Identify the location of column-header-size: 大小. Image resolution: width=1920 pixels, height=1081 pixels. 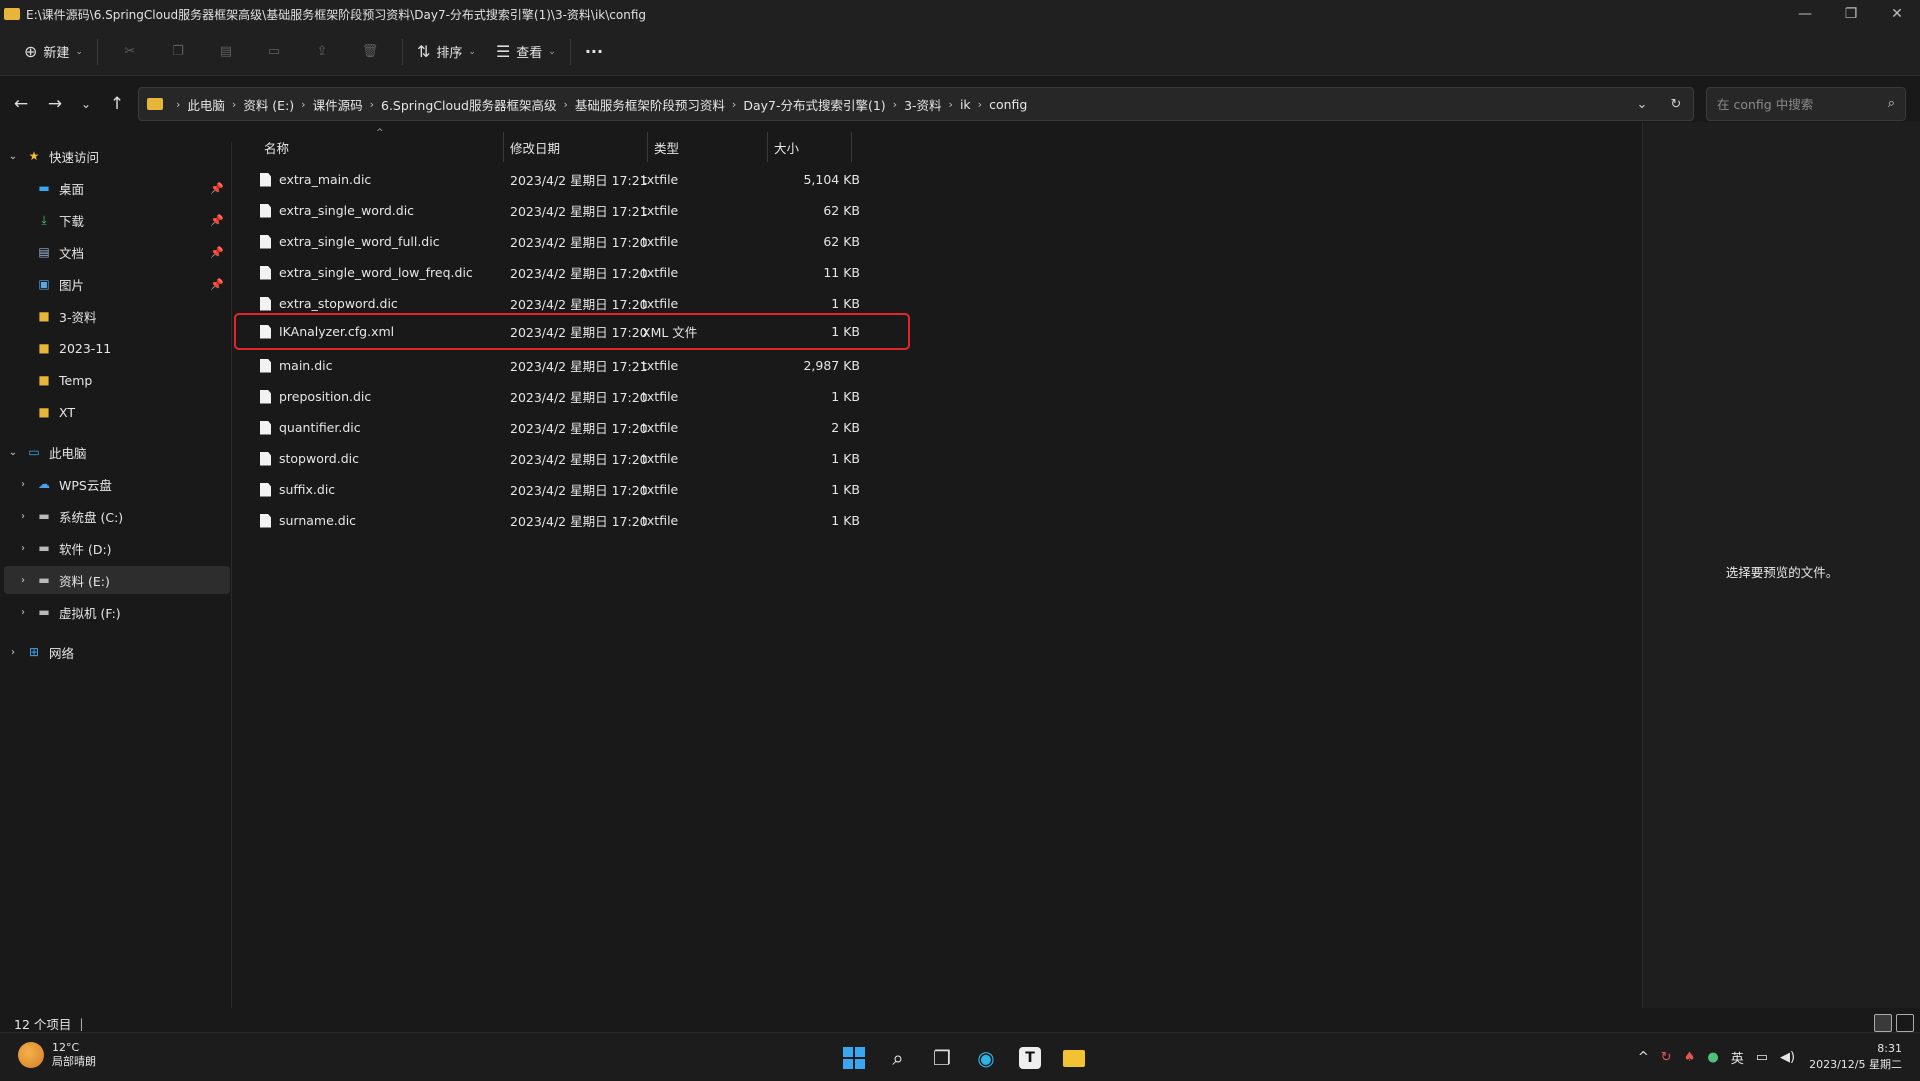
(810, 147).